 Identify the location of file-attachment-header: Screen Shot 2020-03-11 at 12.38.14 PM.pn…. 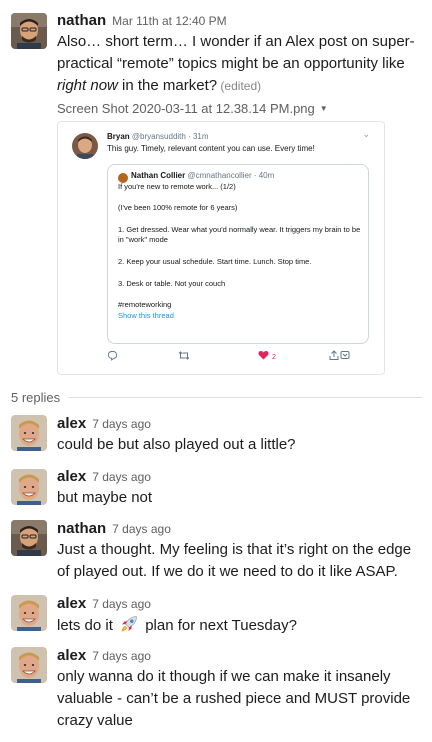
(239, 110).